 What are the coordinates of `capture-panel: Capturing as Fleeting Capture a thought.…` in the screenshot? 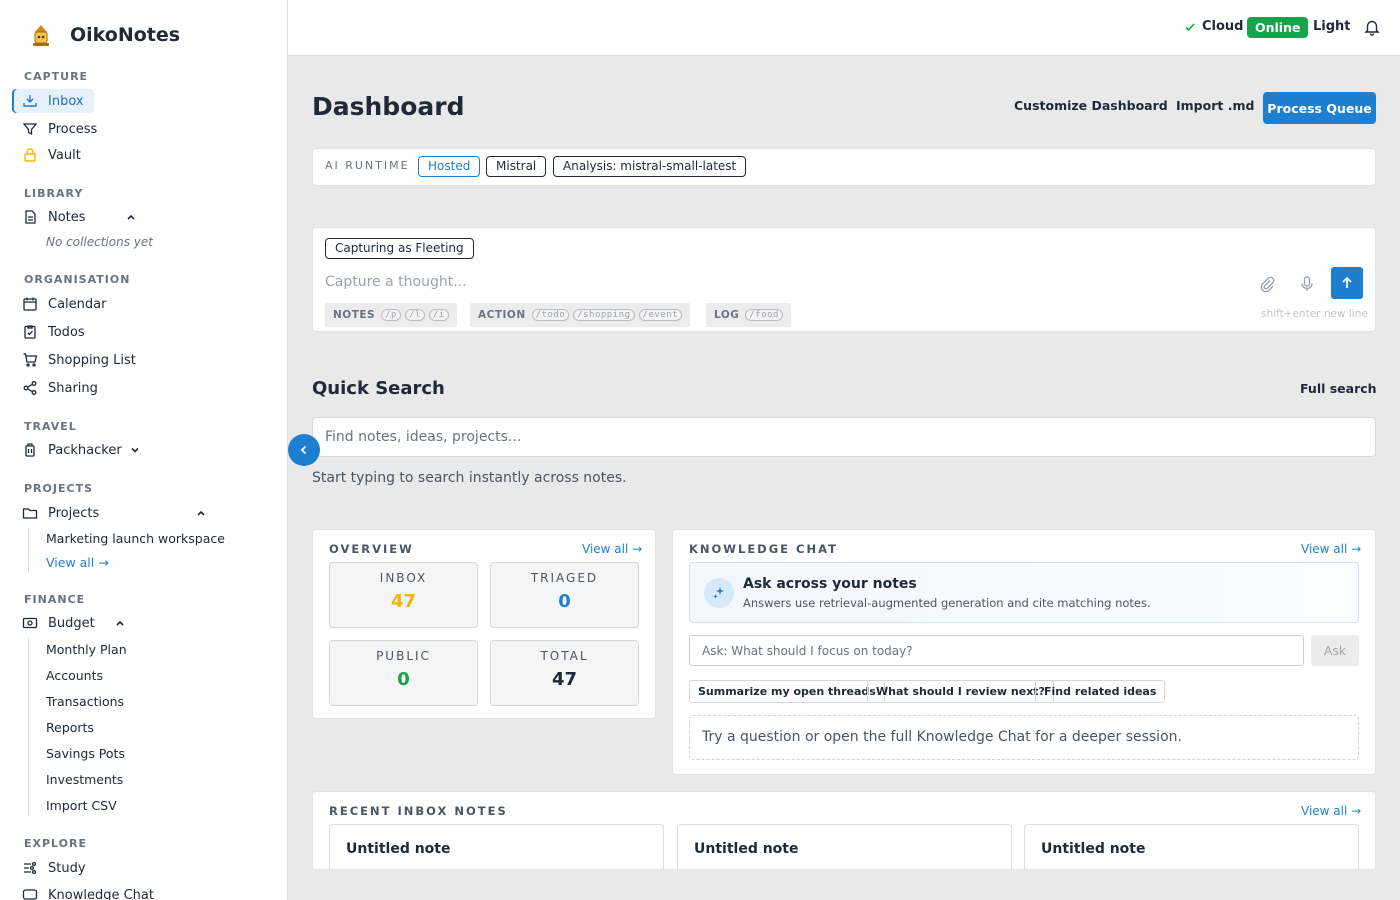 It's located at (844, 279).